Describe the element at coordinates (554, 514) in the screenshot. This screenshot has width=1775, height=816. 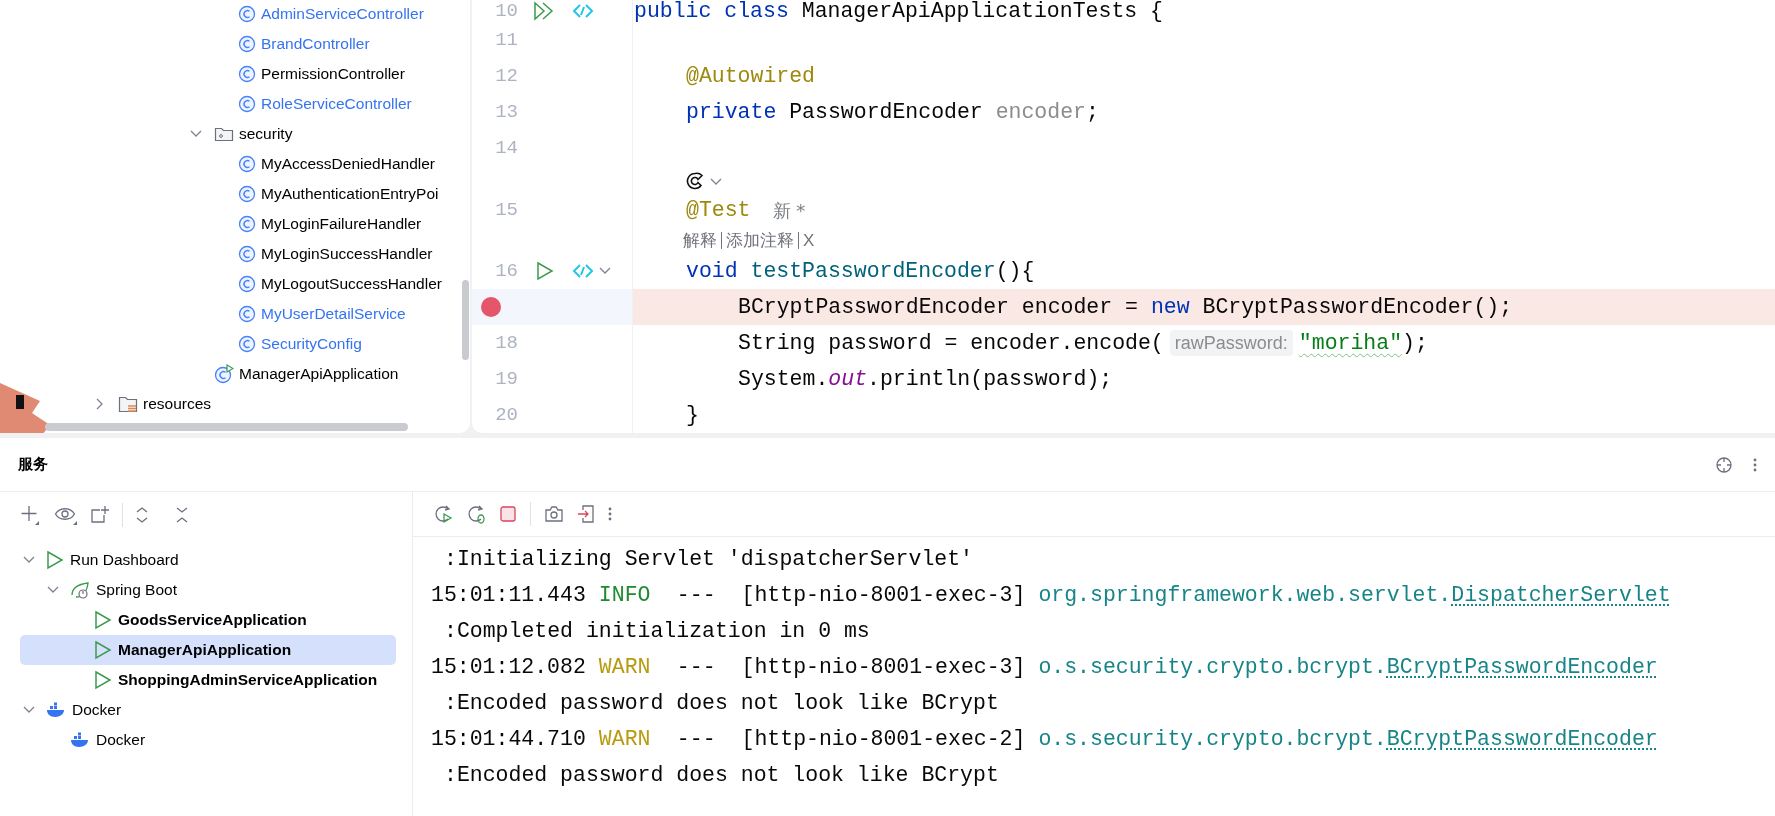
I see `camera-icon` at that location.